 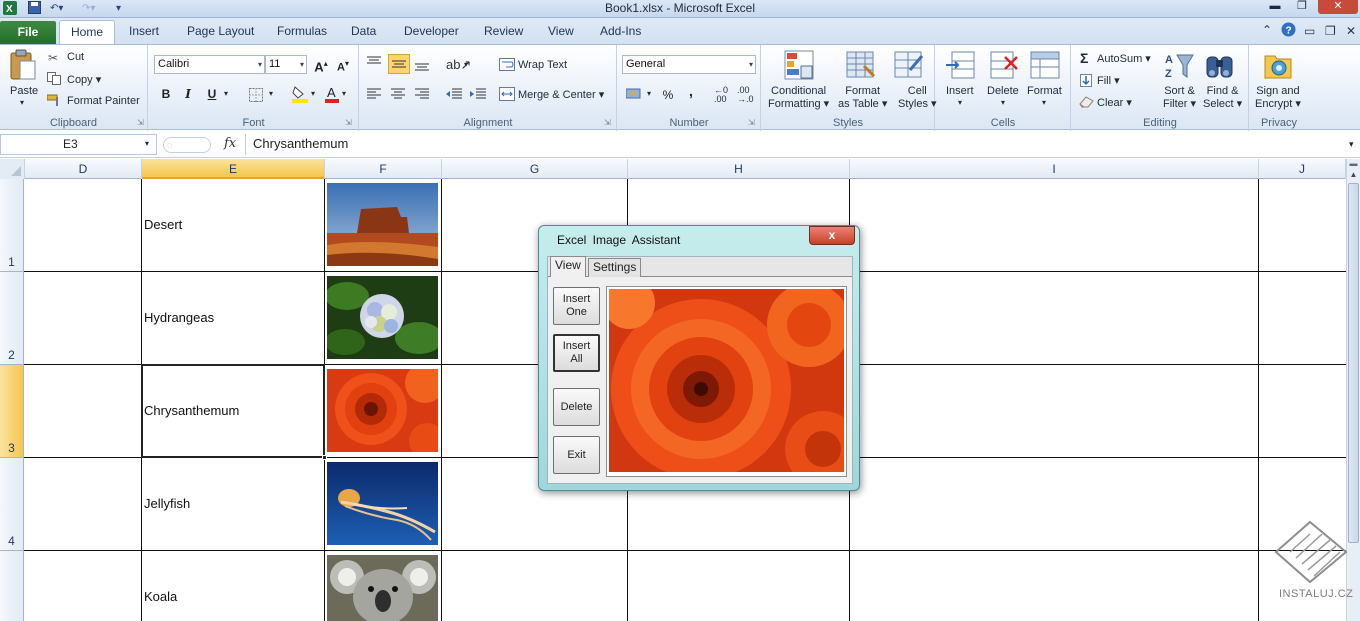 I want to click on delete-cells-button: Delete, so click(x=1003, y=91).